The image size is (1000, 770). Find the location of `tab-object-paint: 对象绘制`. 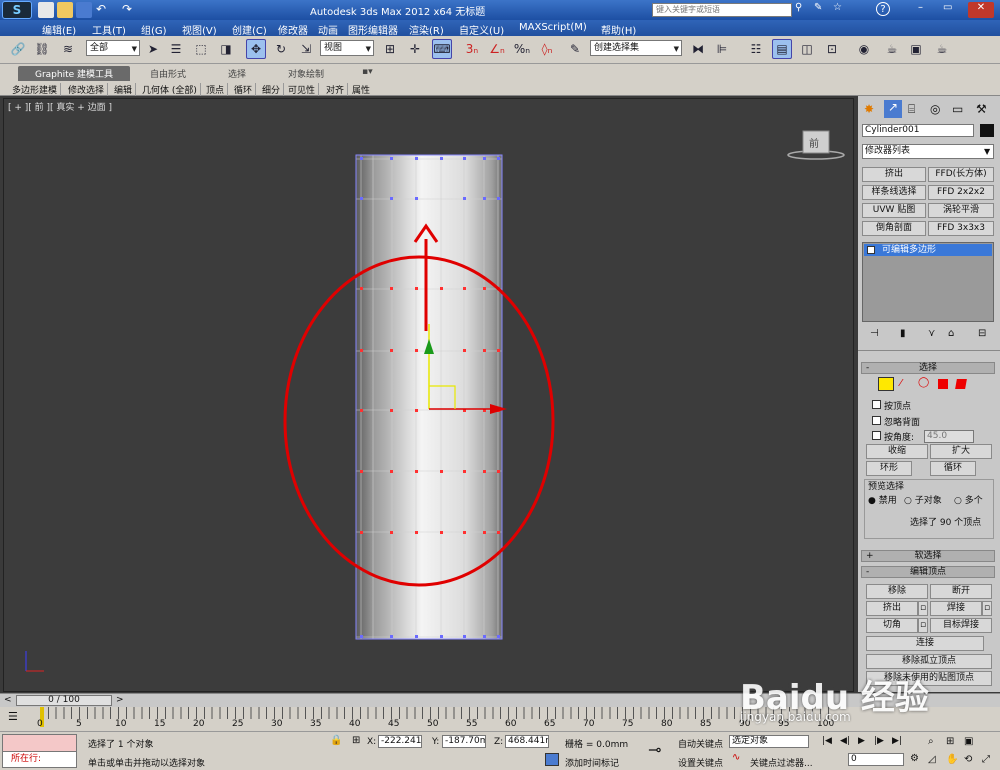

tab-object-paint: 对象绘制 is located at coordinates (306, 73).